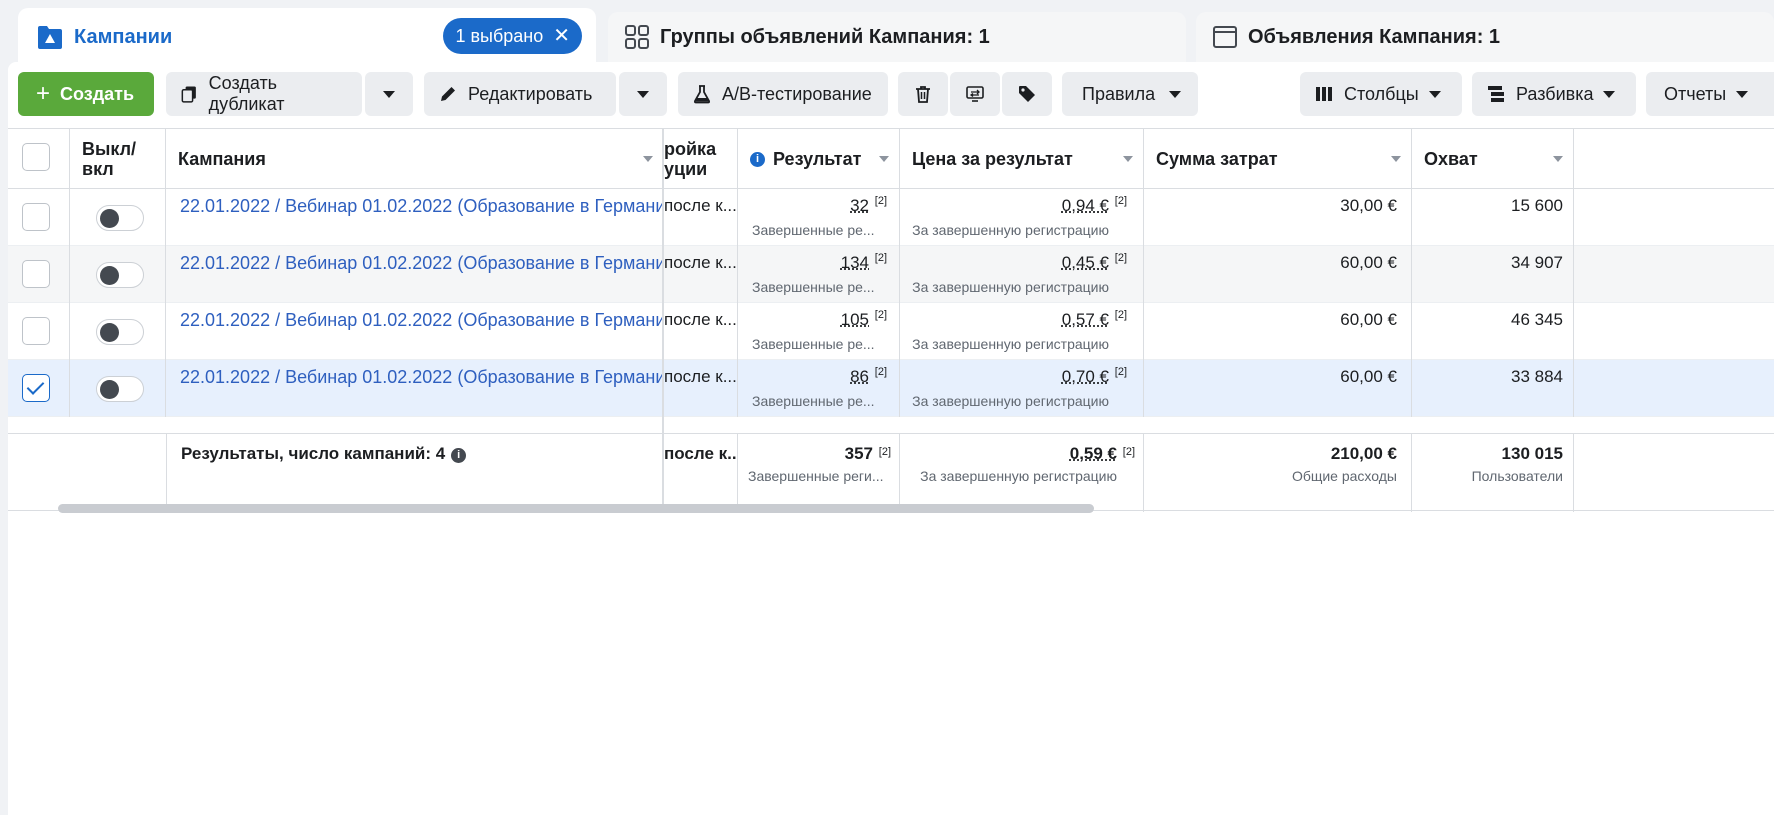 This screenshot has width=1774, height=815. I want to click on header-result: i Результат, so click(819, 159).